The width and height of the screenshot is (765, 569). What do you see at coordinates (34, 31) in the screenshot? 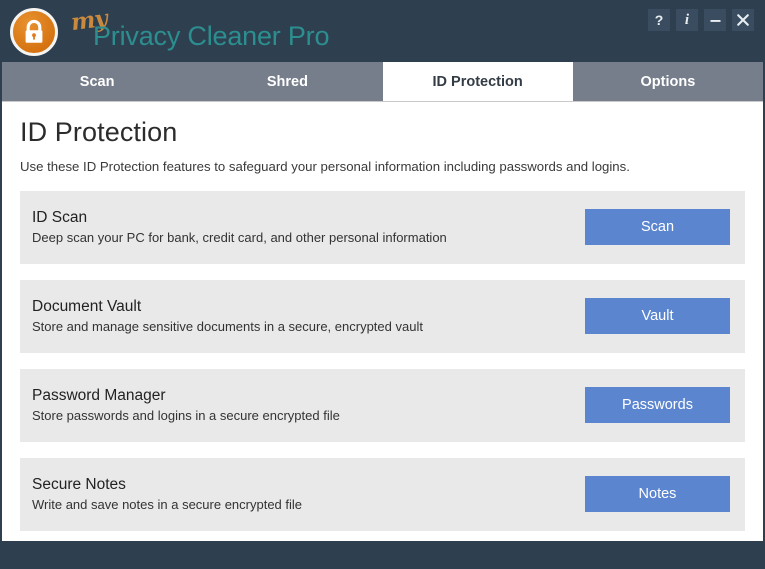
I see `padlock-icon` at bounding box center [34, 31].